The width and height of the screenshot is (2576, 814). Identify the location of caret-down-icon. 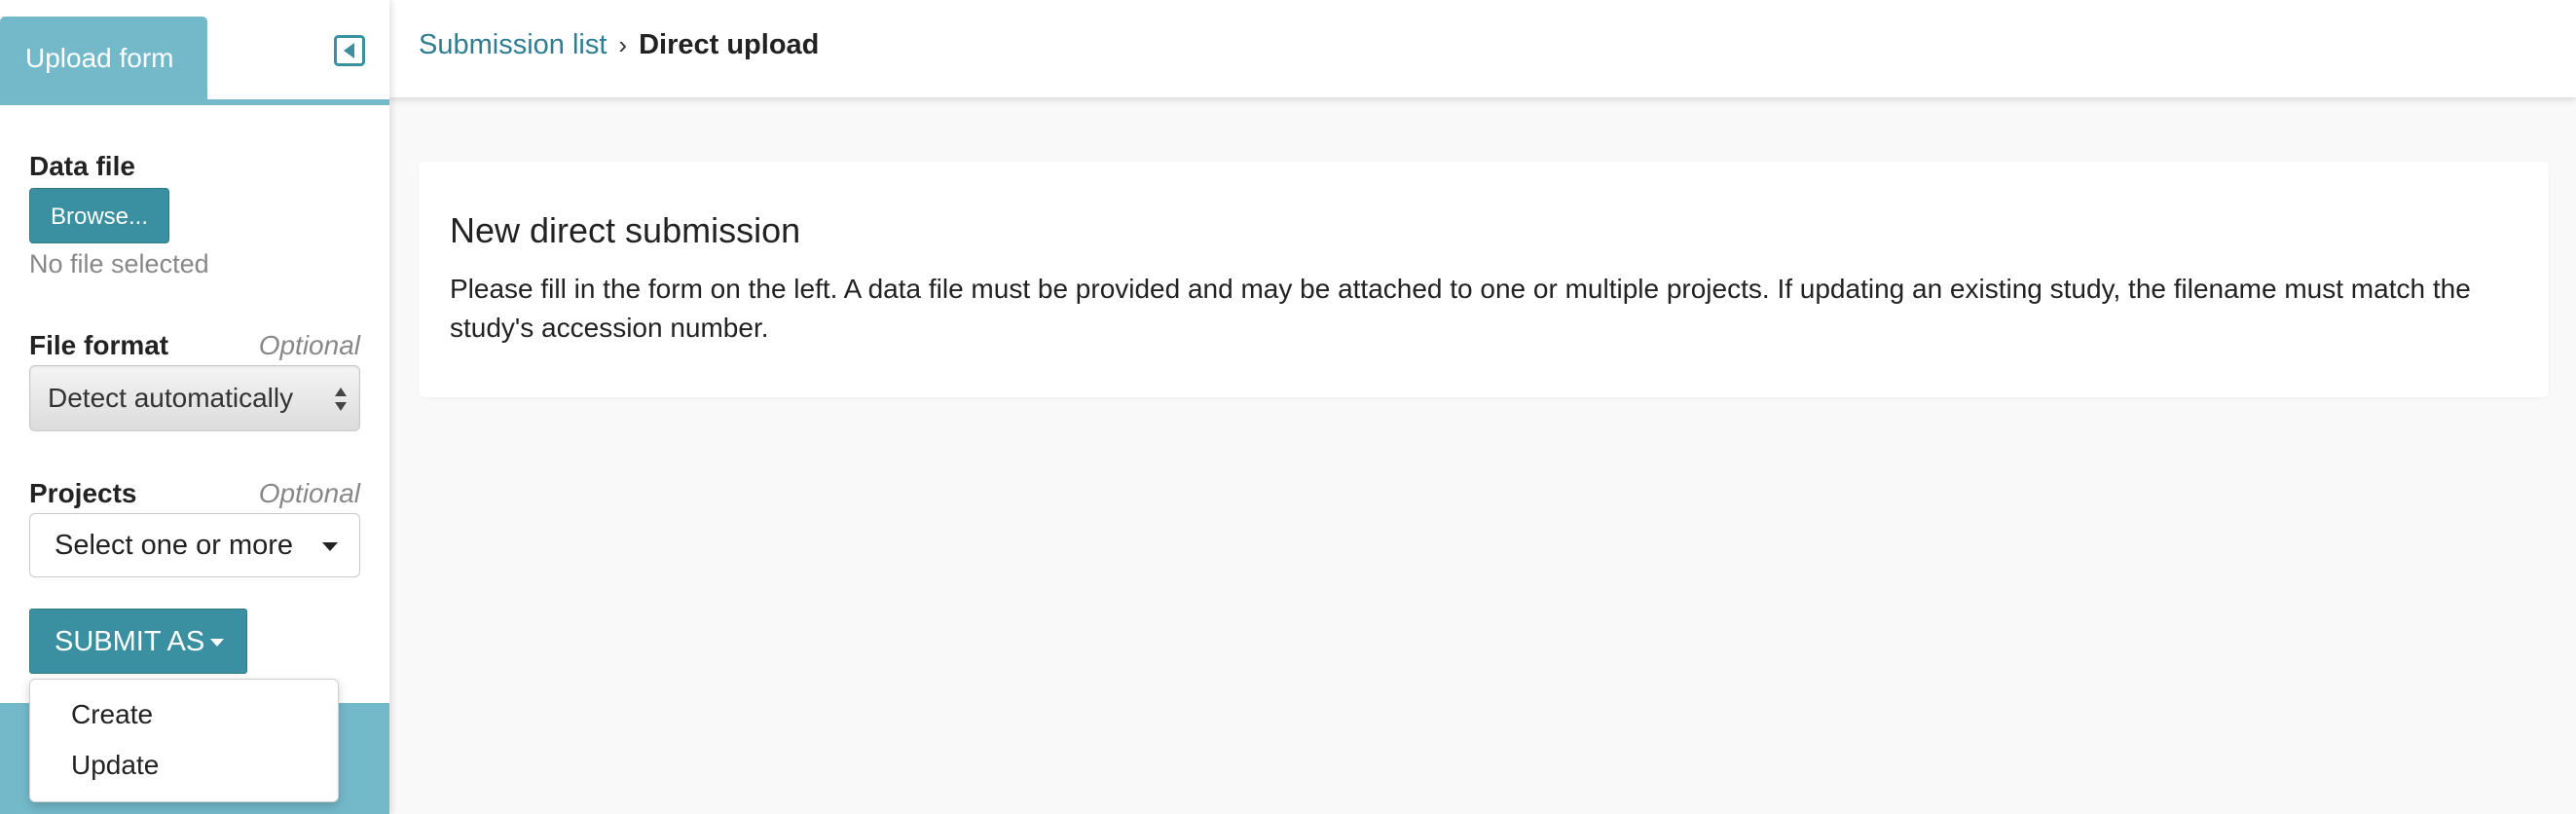
(217, 643).